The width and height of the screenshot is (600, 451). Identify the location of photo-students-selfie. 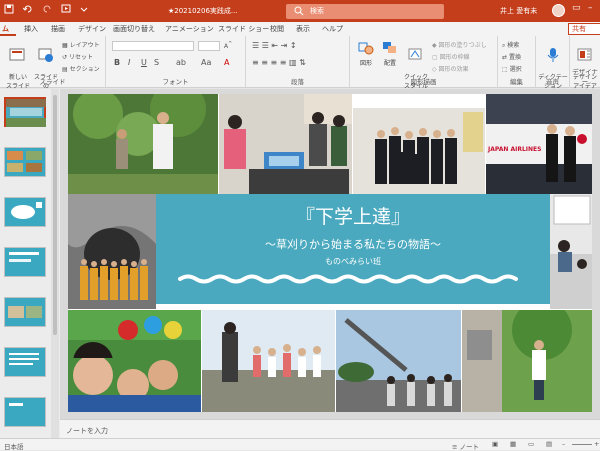
(134, 361).